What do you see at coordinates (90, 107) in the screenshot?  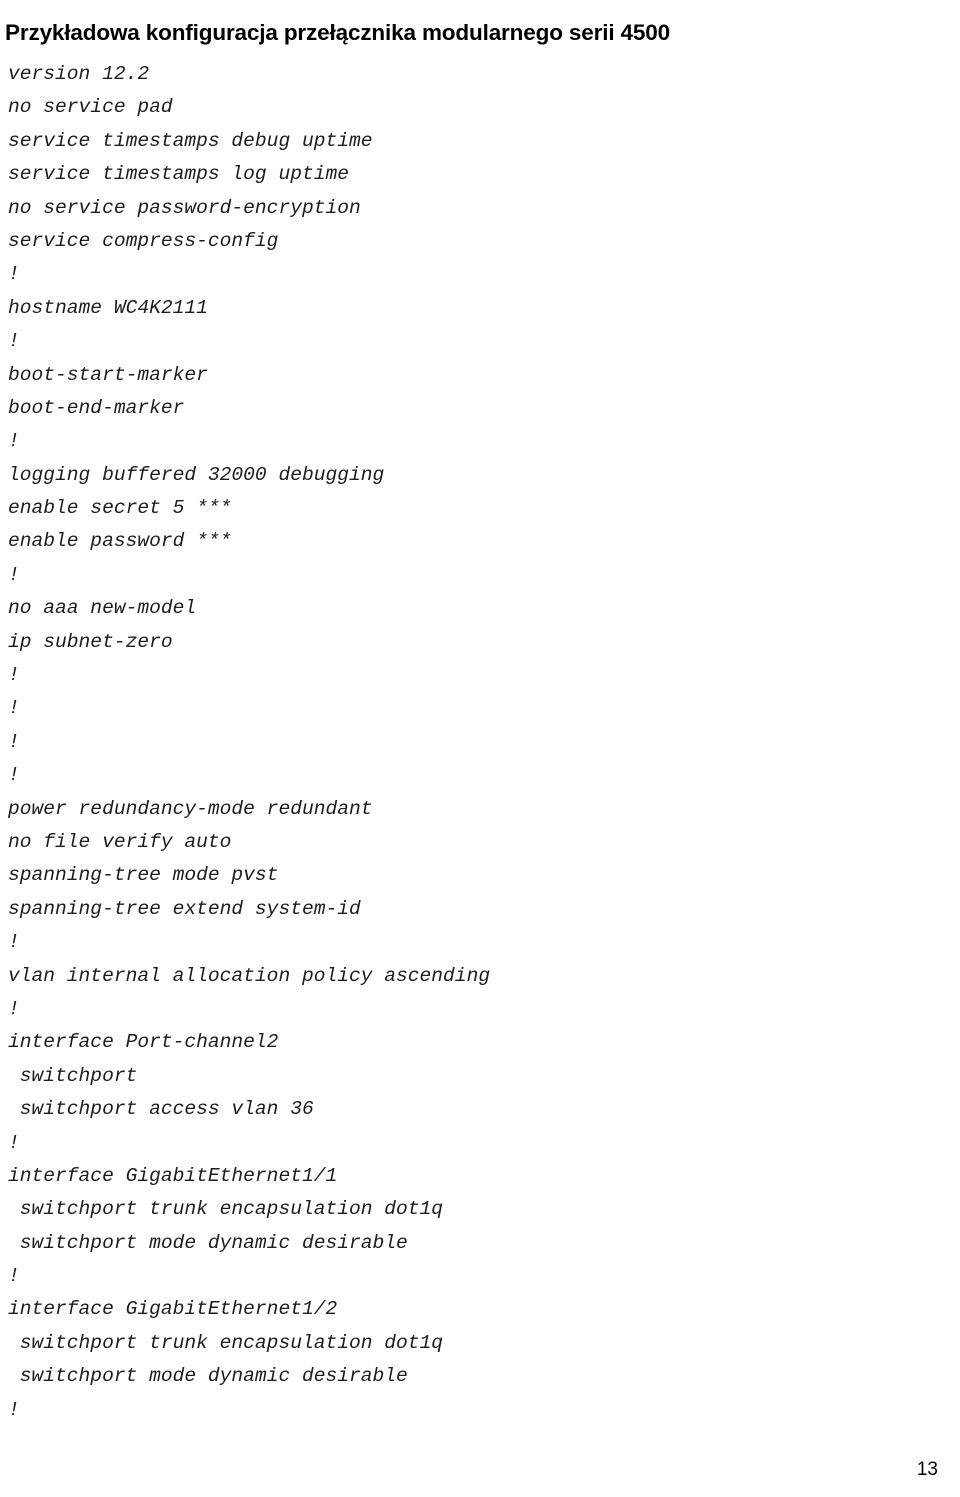 I see `code-line: no service pad` at bounding box center [90, 107].